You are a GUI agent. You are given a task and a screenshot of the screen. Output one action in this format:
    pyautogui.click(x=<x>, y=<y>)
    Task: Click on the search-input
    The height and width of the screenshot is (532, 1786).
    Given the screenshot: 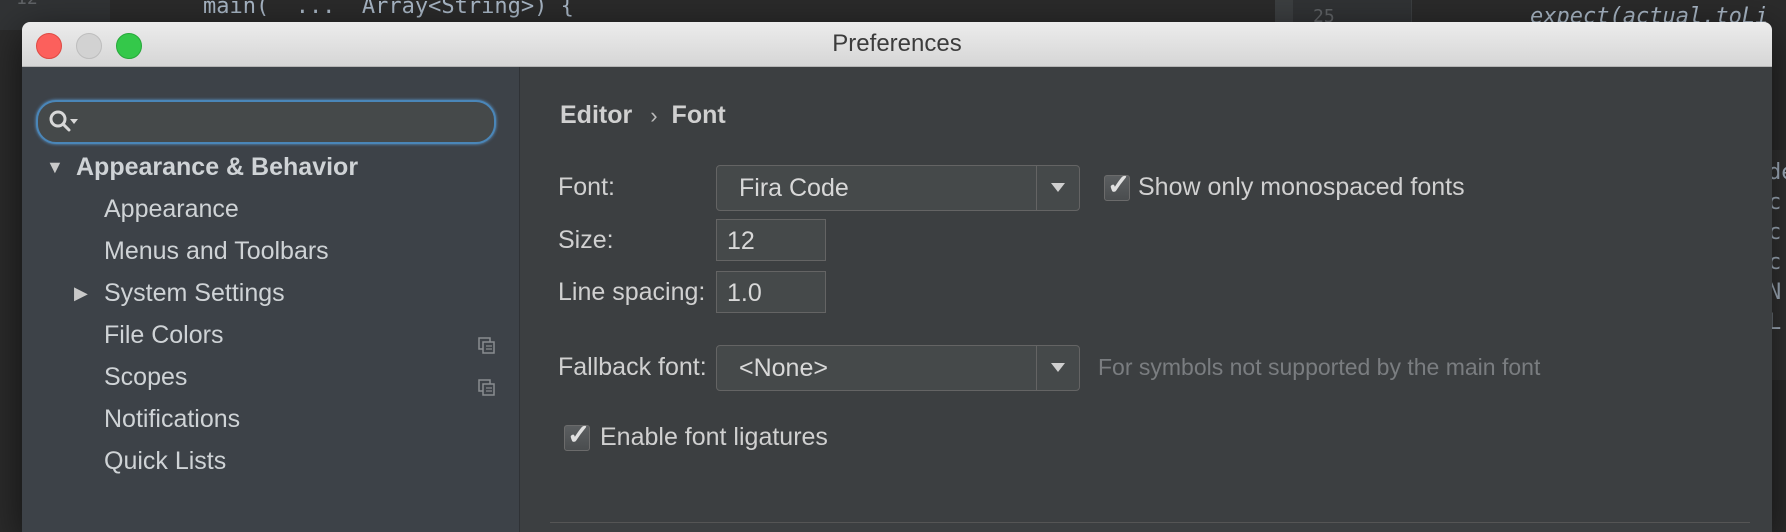 What is the action you would take?
    pyautogui.click(x=283, y=123)
    